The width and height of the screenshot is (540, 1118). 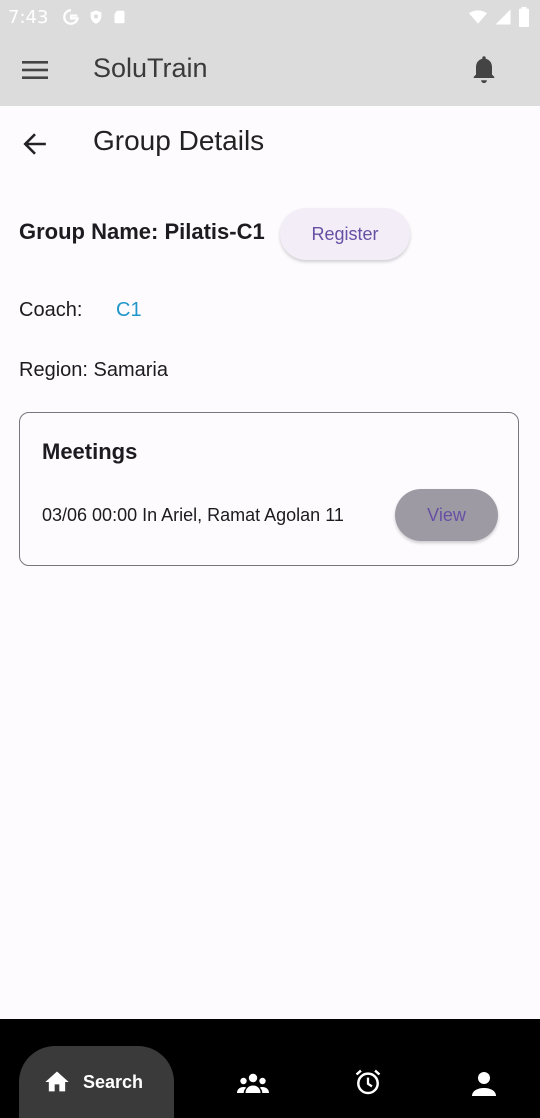 I want to click on person-icon, so click(x=484, y=1084).